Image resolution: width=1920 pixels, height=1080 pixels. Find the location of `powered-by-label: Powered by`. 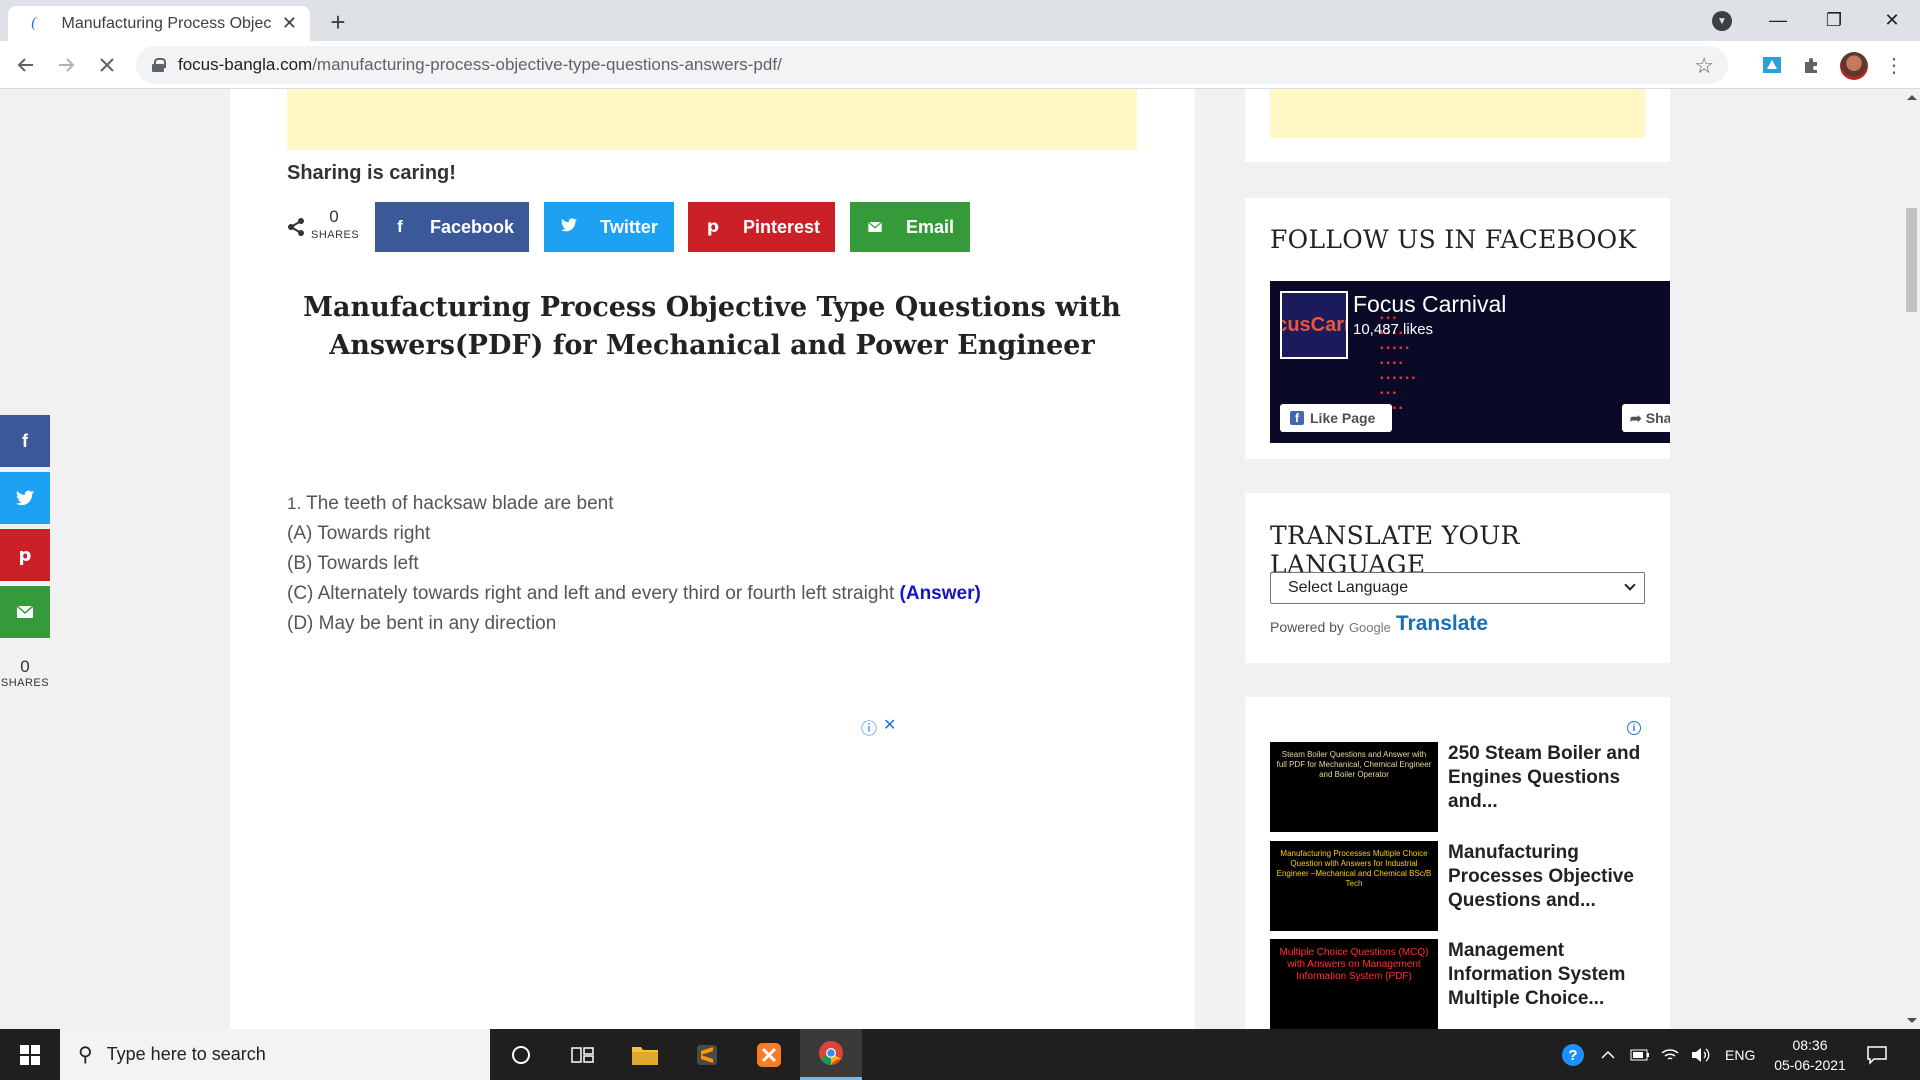

powered-by-label: Powered by is located at coordinates (1307, 627).